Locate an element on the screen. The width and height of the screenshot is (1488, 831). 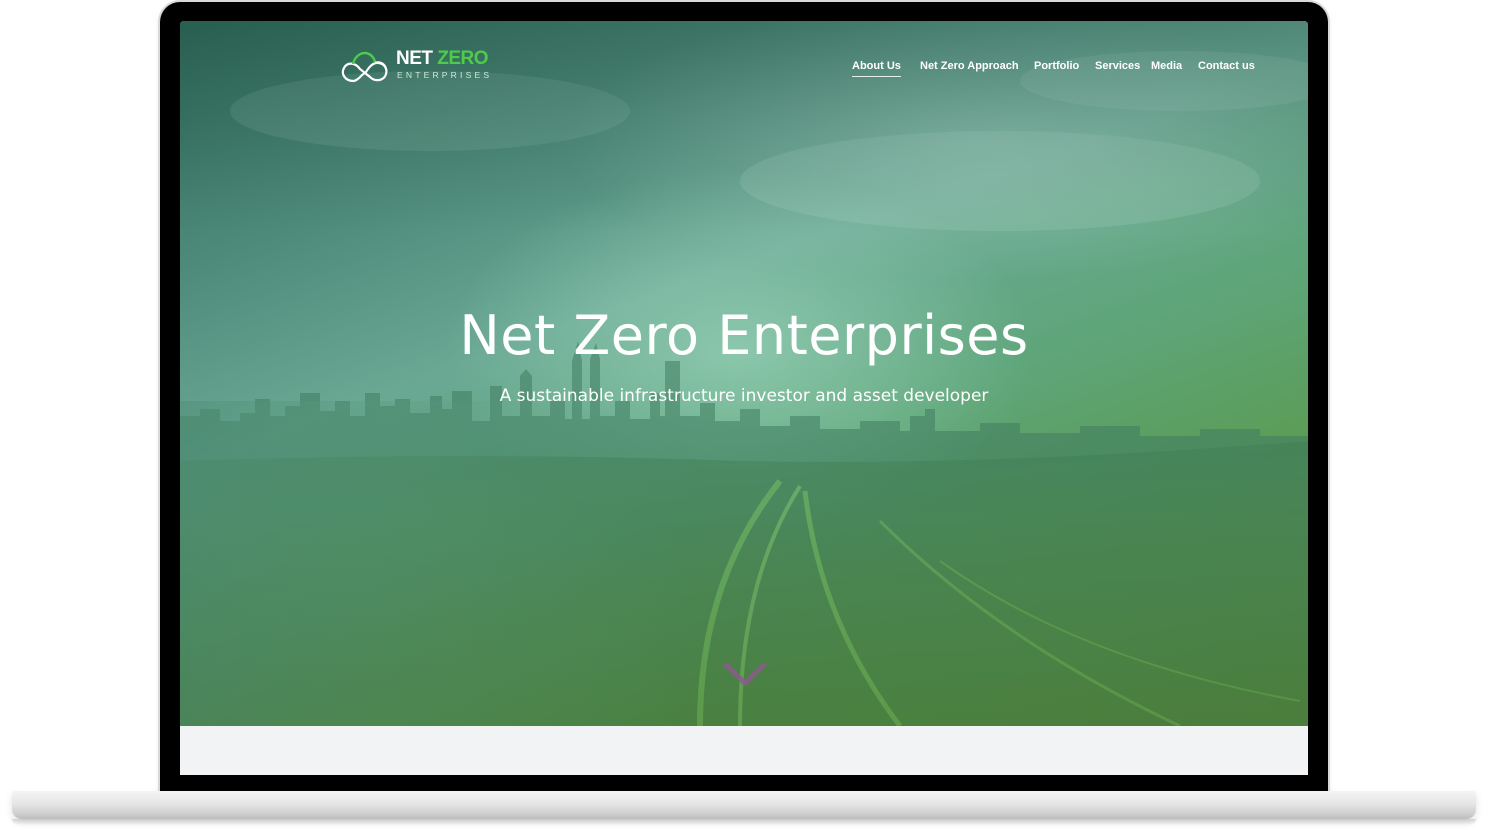
logo-subtitle: ENTERPRISES is located at coordinates (445, 75).